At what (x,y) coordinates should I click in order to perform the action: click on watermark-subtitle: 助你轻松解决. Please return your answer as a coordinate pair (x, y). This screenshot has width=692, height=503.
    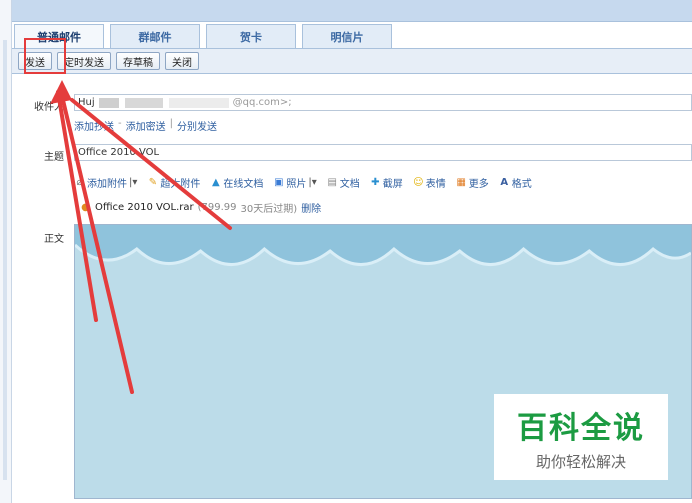
    Looking at the image, I should click on (580, 461).